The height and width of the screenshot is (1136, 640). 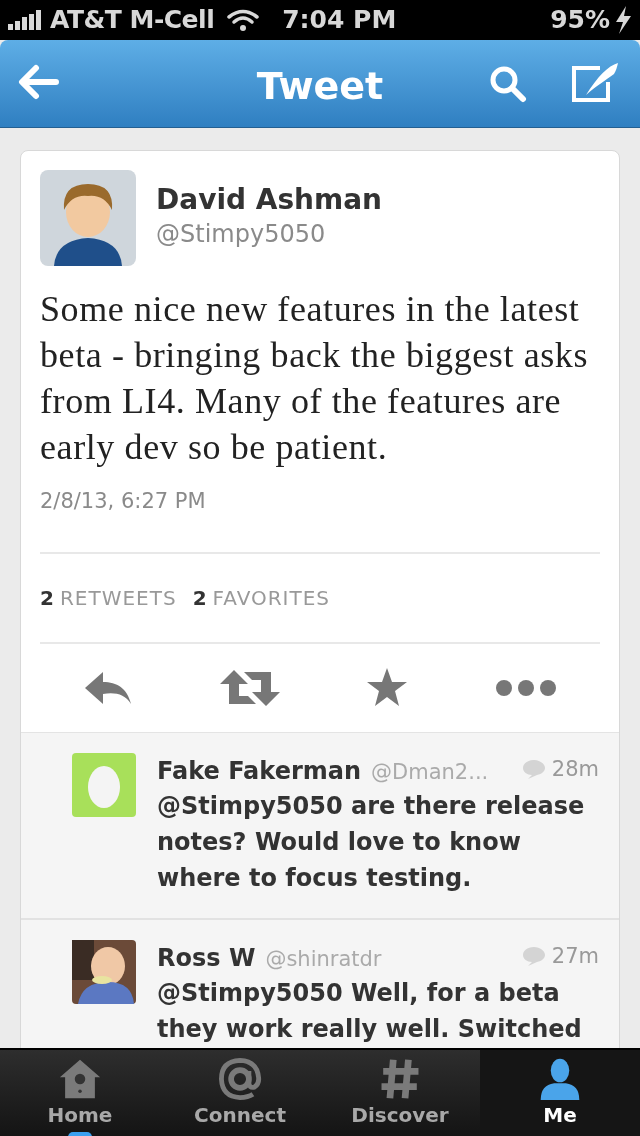 What do you see at coordinates (243, 20) in the screenshot?
I see `wifi-icon` at bounding box center [243, 20].